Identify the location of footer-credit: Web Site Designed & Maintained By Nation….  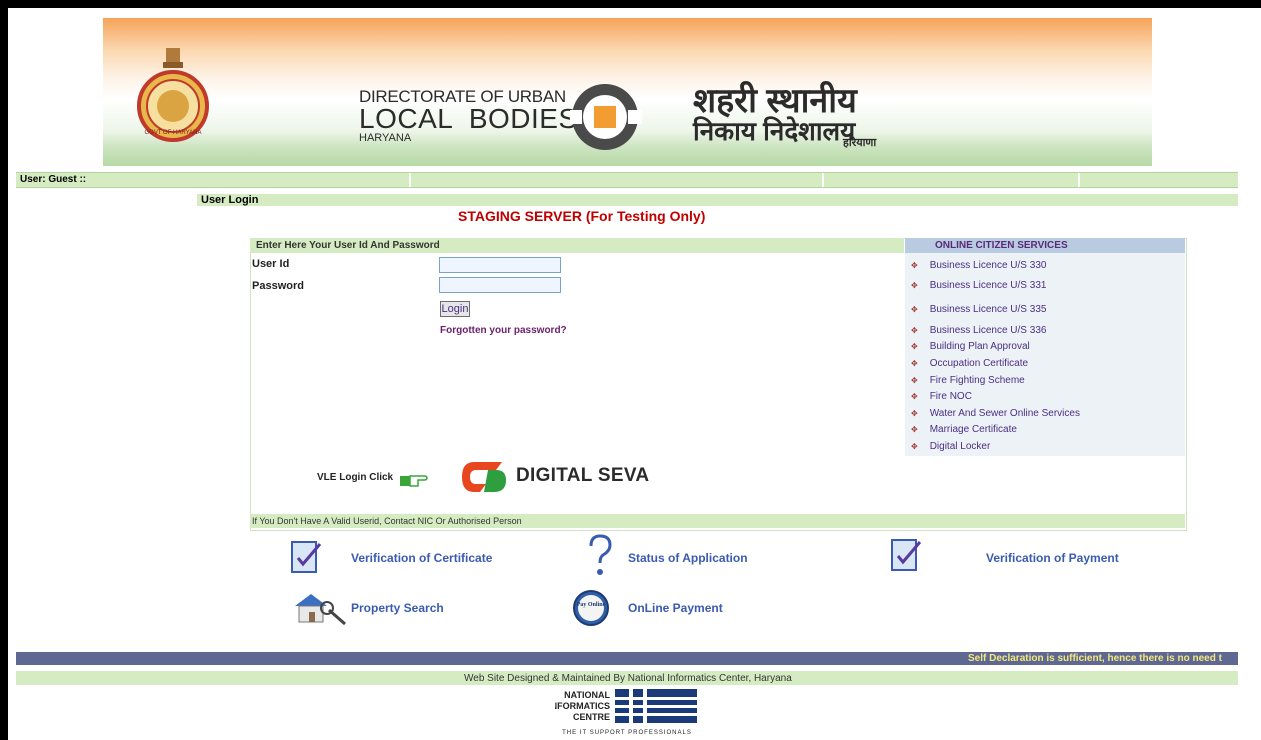
(628, 678).